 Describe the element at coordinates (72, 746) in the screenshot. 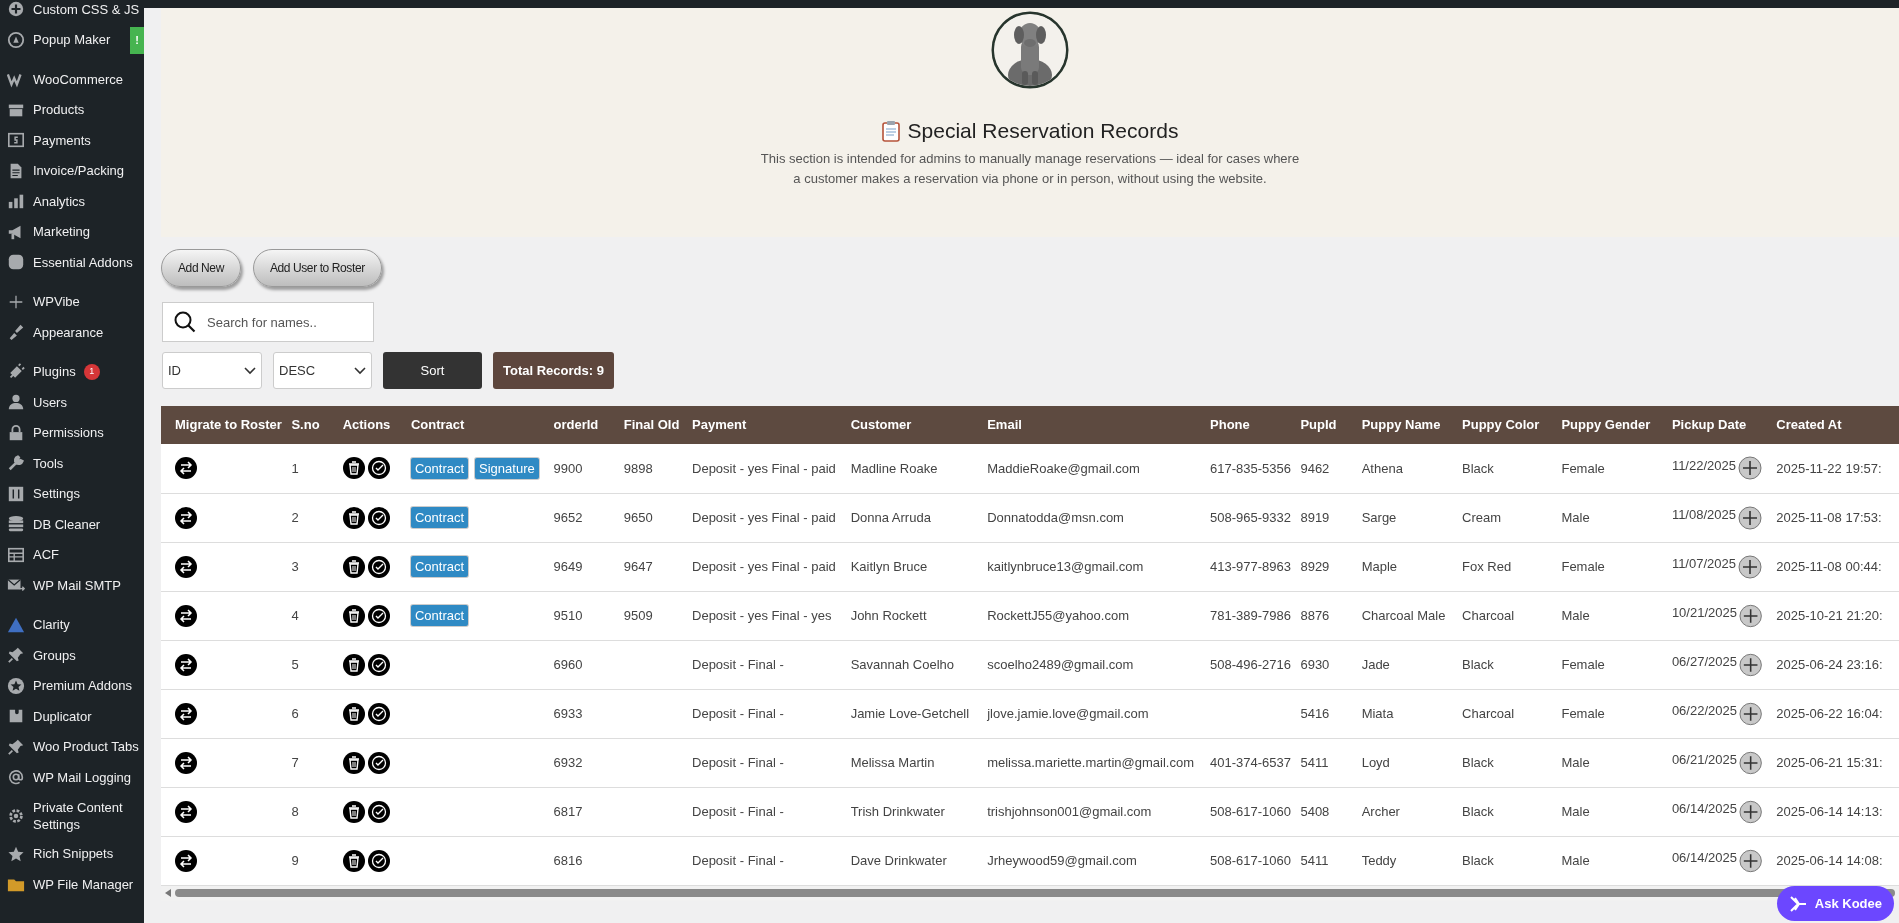

I see `sidebar-item: Woo Product Tabs` at that location.